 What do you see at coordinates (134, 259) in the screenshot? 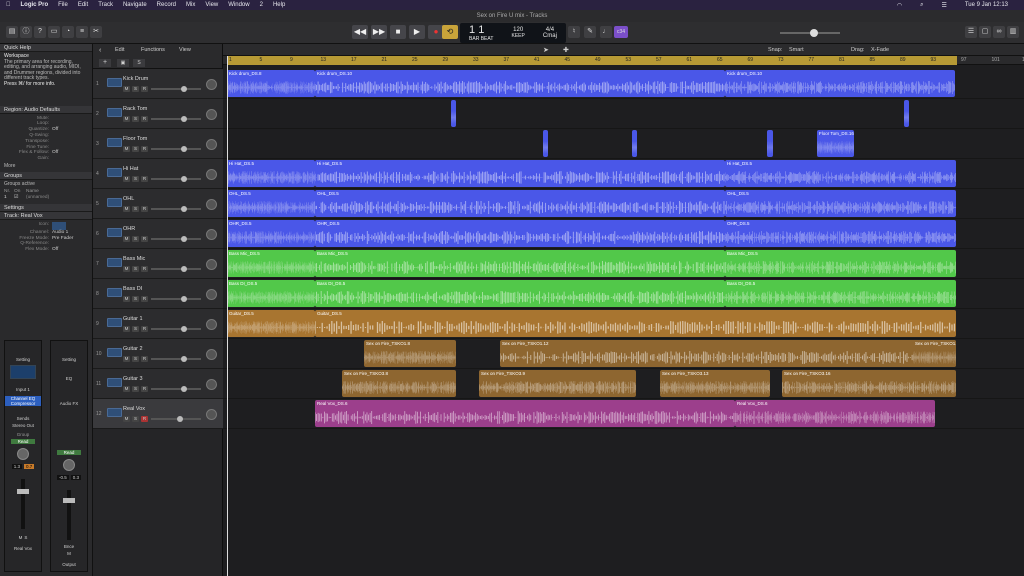
I see `track-name: Bass Mic` at bounding box center [134, 259].